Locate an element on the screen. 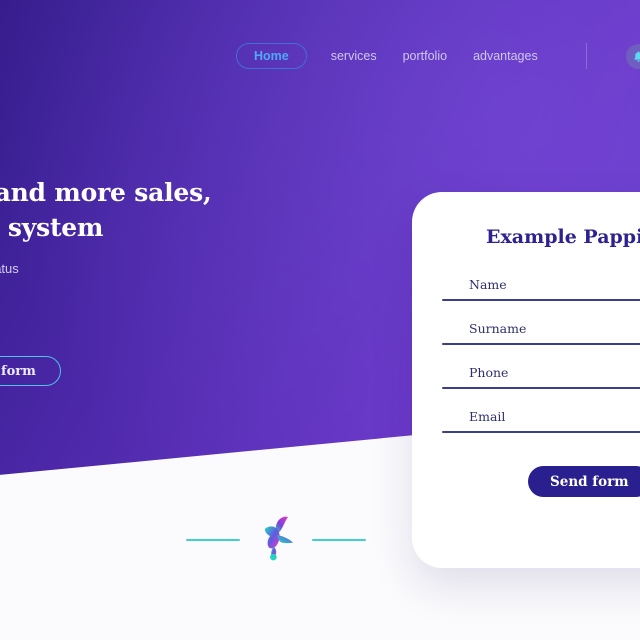 Image resolution: width=640 pixels, height=640 pixels. hero-headline-line-2: ...appi system is located at coordinates (52, 227).